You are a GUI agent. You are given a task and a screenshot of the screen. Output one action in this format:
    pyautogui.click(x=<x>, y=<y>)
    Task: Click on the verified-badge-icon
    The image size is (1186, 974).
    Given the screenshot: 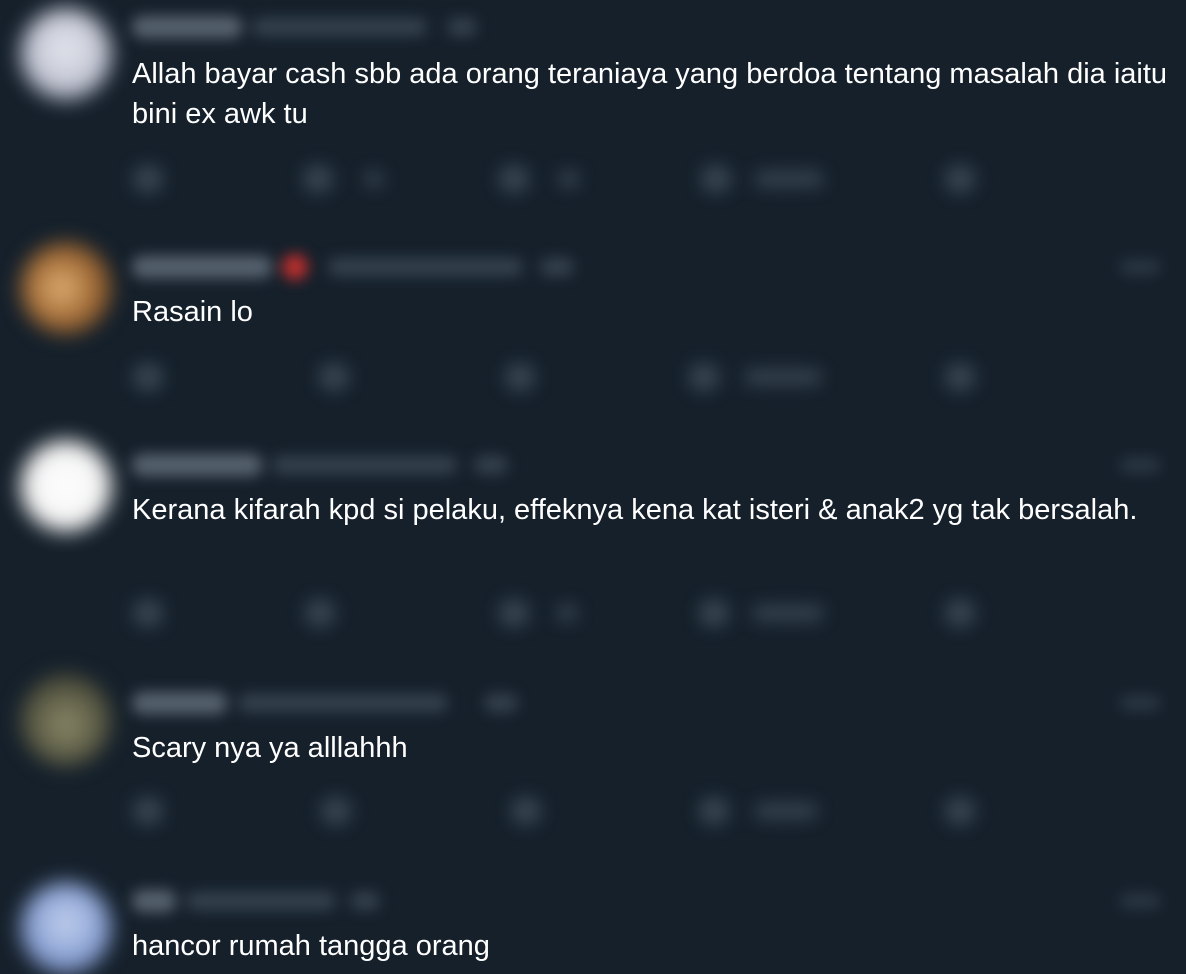 What is the action you would take?
    pyautogui.click(x=295, y=267)
    